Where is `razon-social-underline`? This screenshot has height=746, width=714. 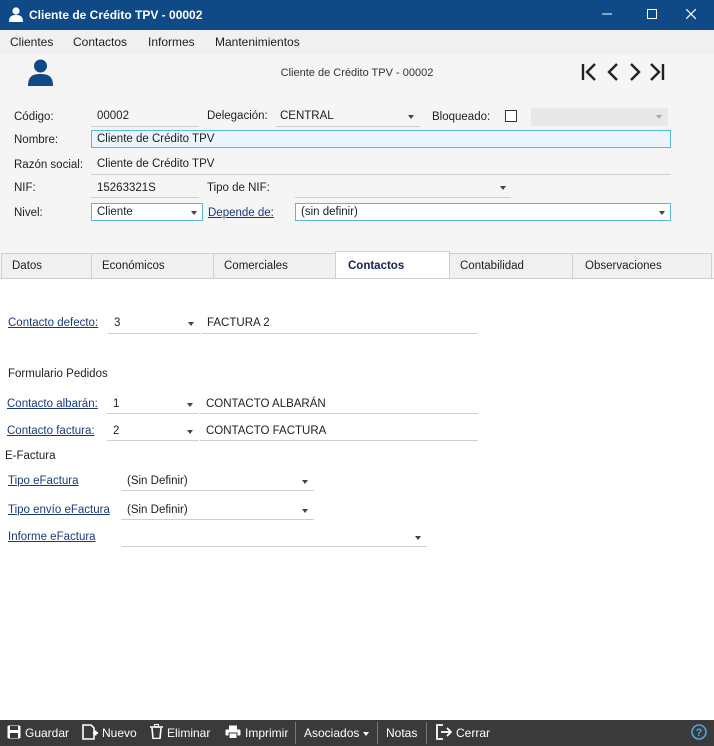 razon-social-underline is located at coordinates (381, 174).